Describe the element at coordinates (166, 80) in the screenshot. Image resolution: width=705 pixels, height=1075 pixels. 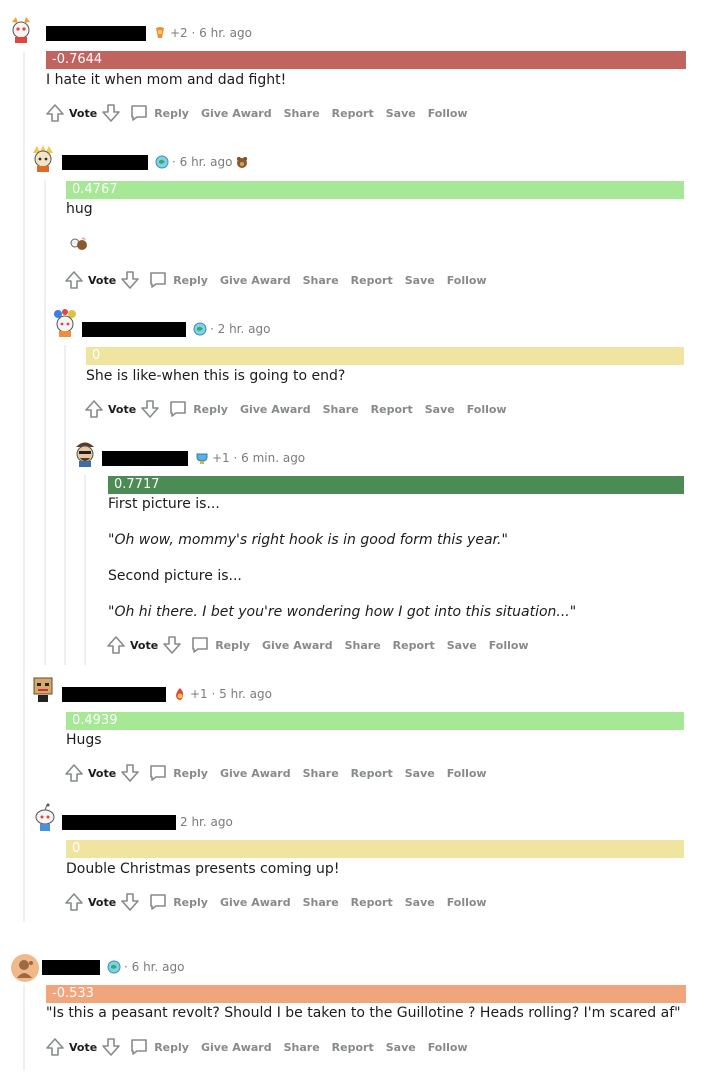
I see `comment-text: I hate it when mom and dad fight!` at that location.